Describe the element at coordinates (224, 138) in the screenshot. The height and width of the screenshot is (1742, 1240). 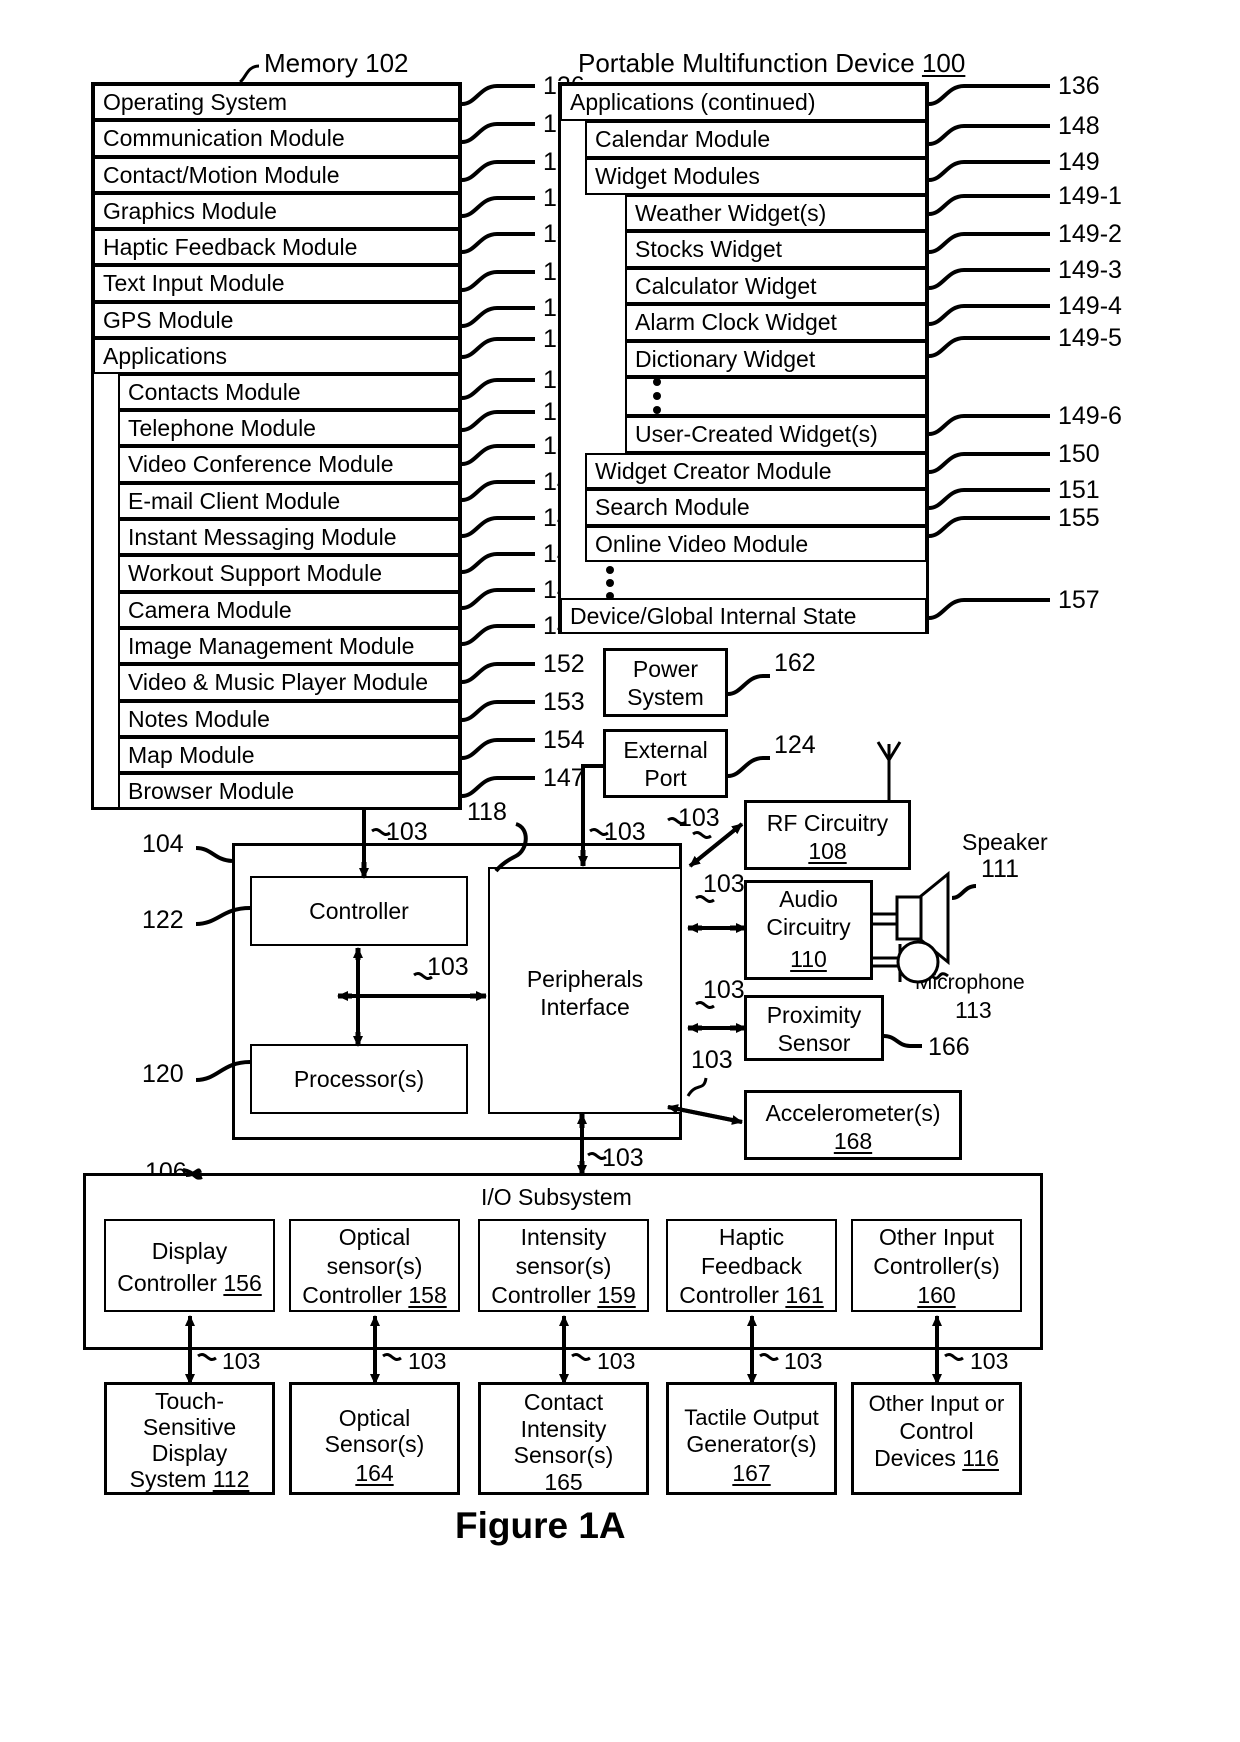
I see `row-label: Communication Module` at that location.